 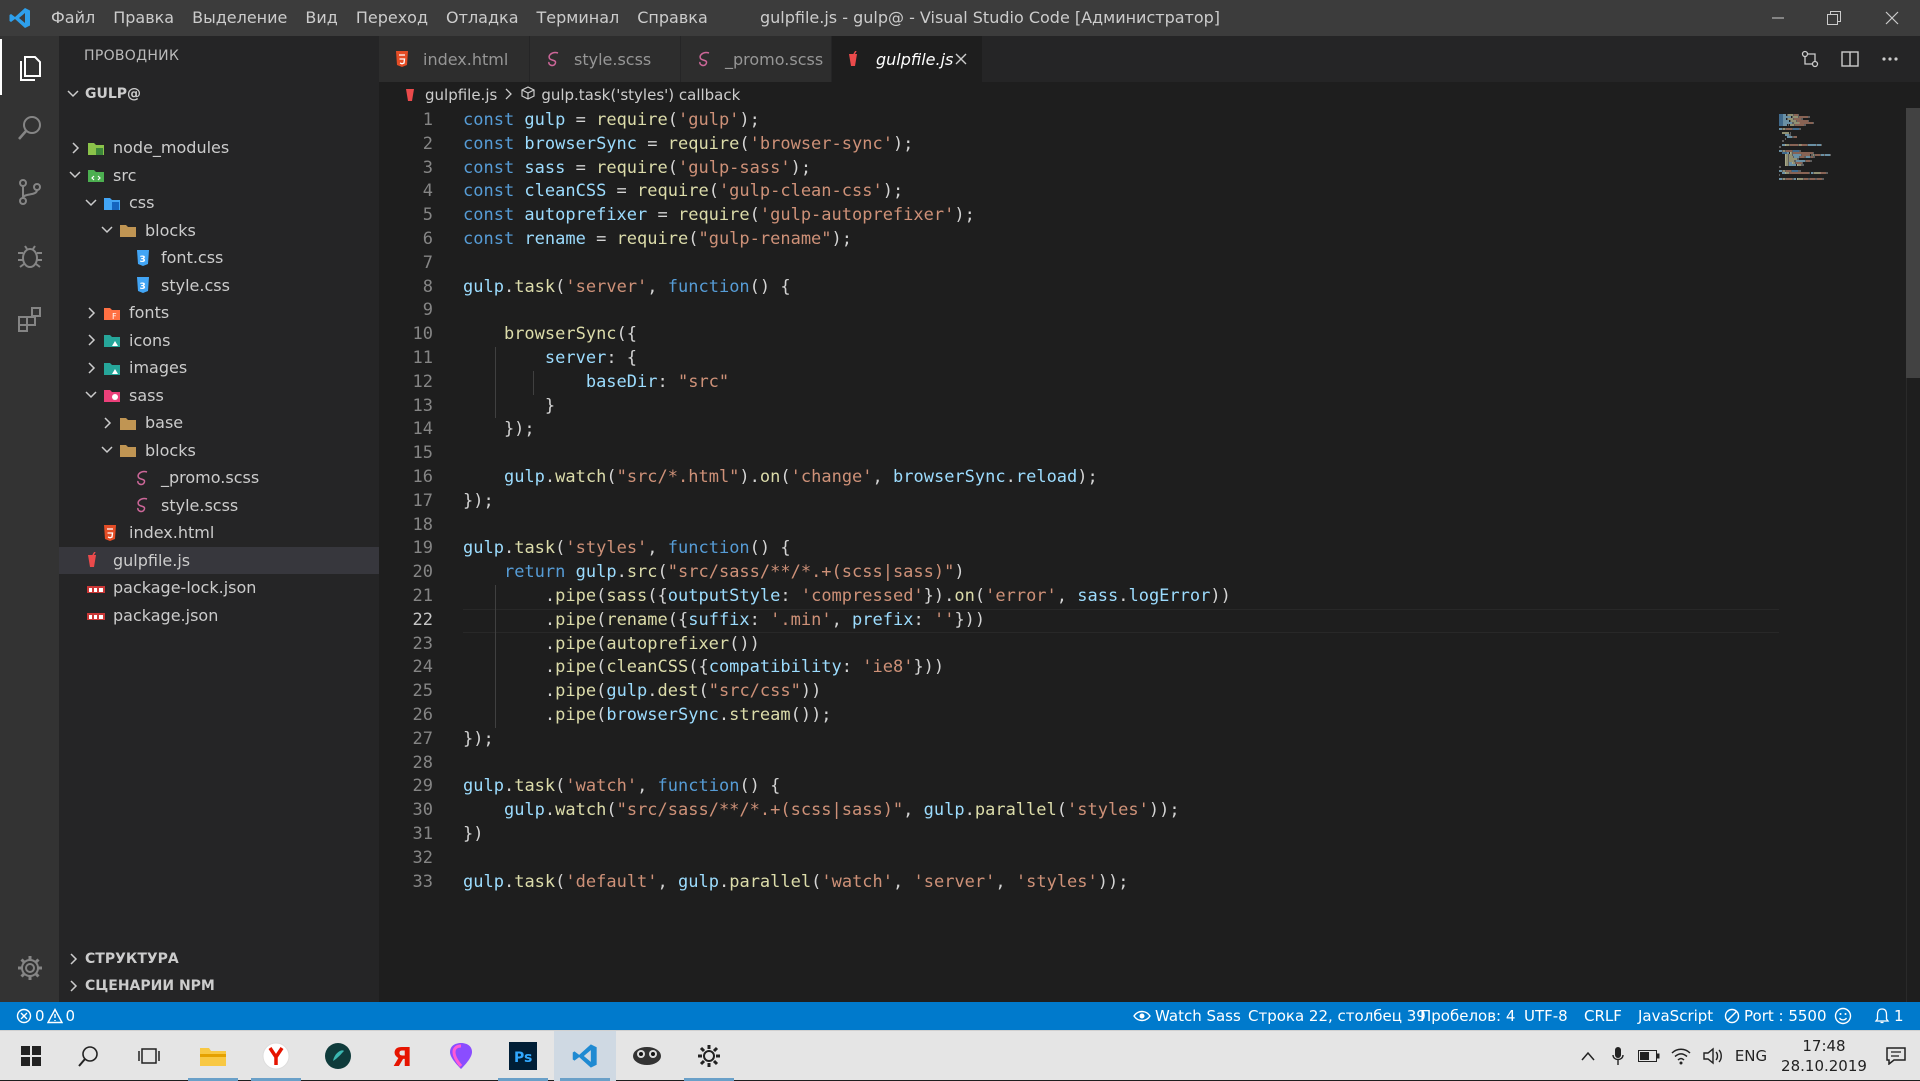 What do you see at coordinates (509, 407) in the screenshot?
I see `code-text: }` at bounding box center [509, 407].